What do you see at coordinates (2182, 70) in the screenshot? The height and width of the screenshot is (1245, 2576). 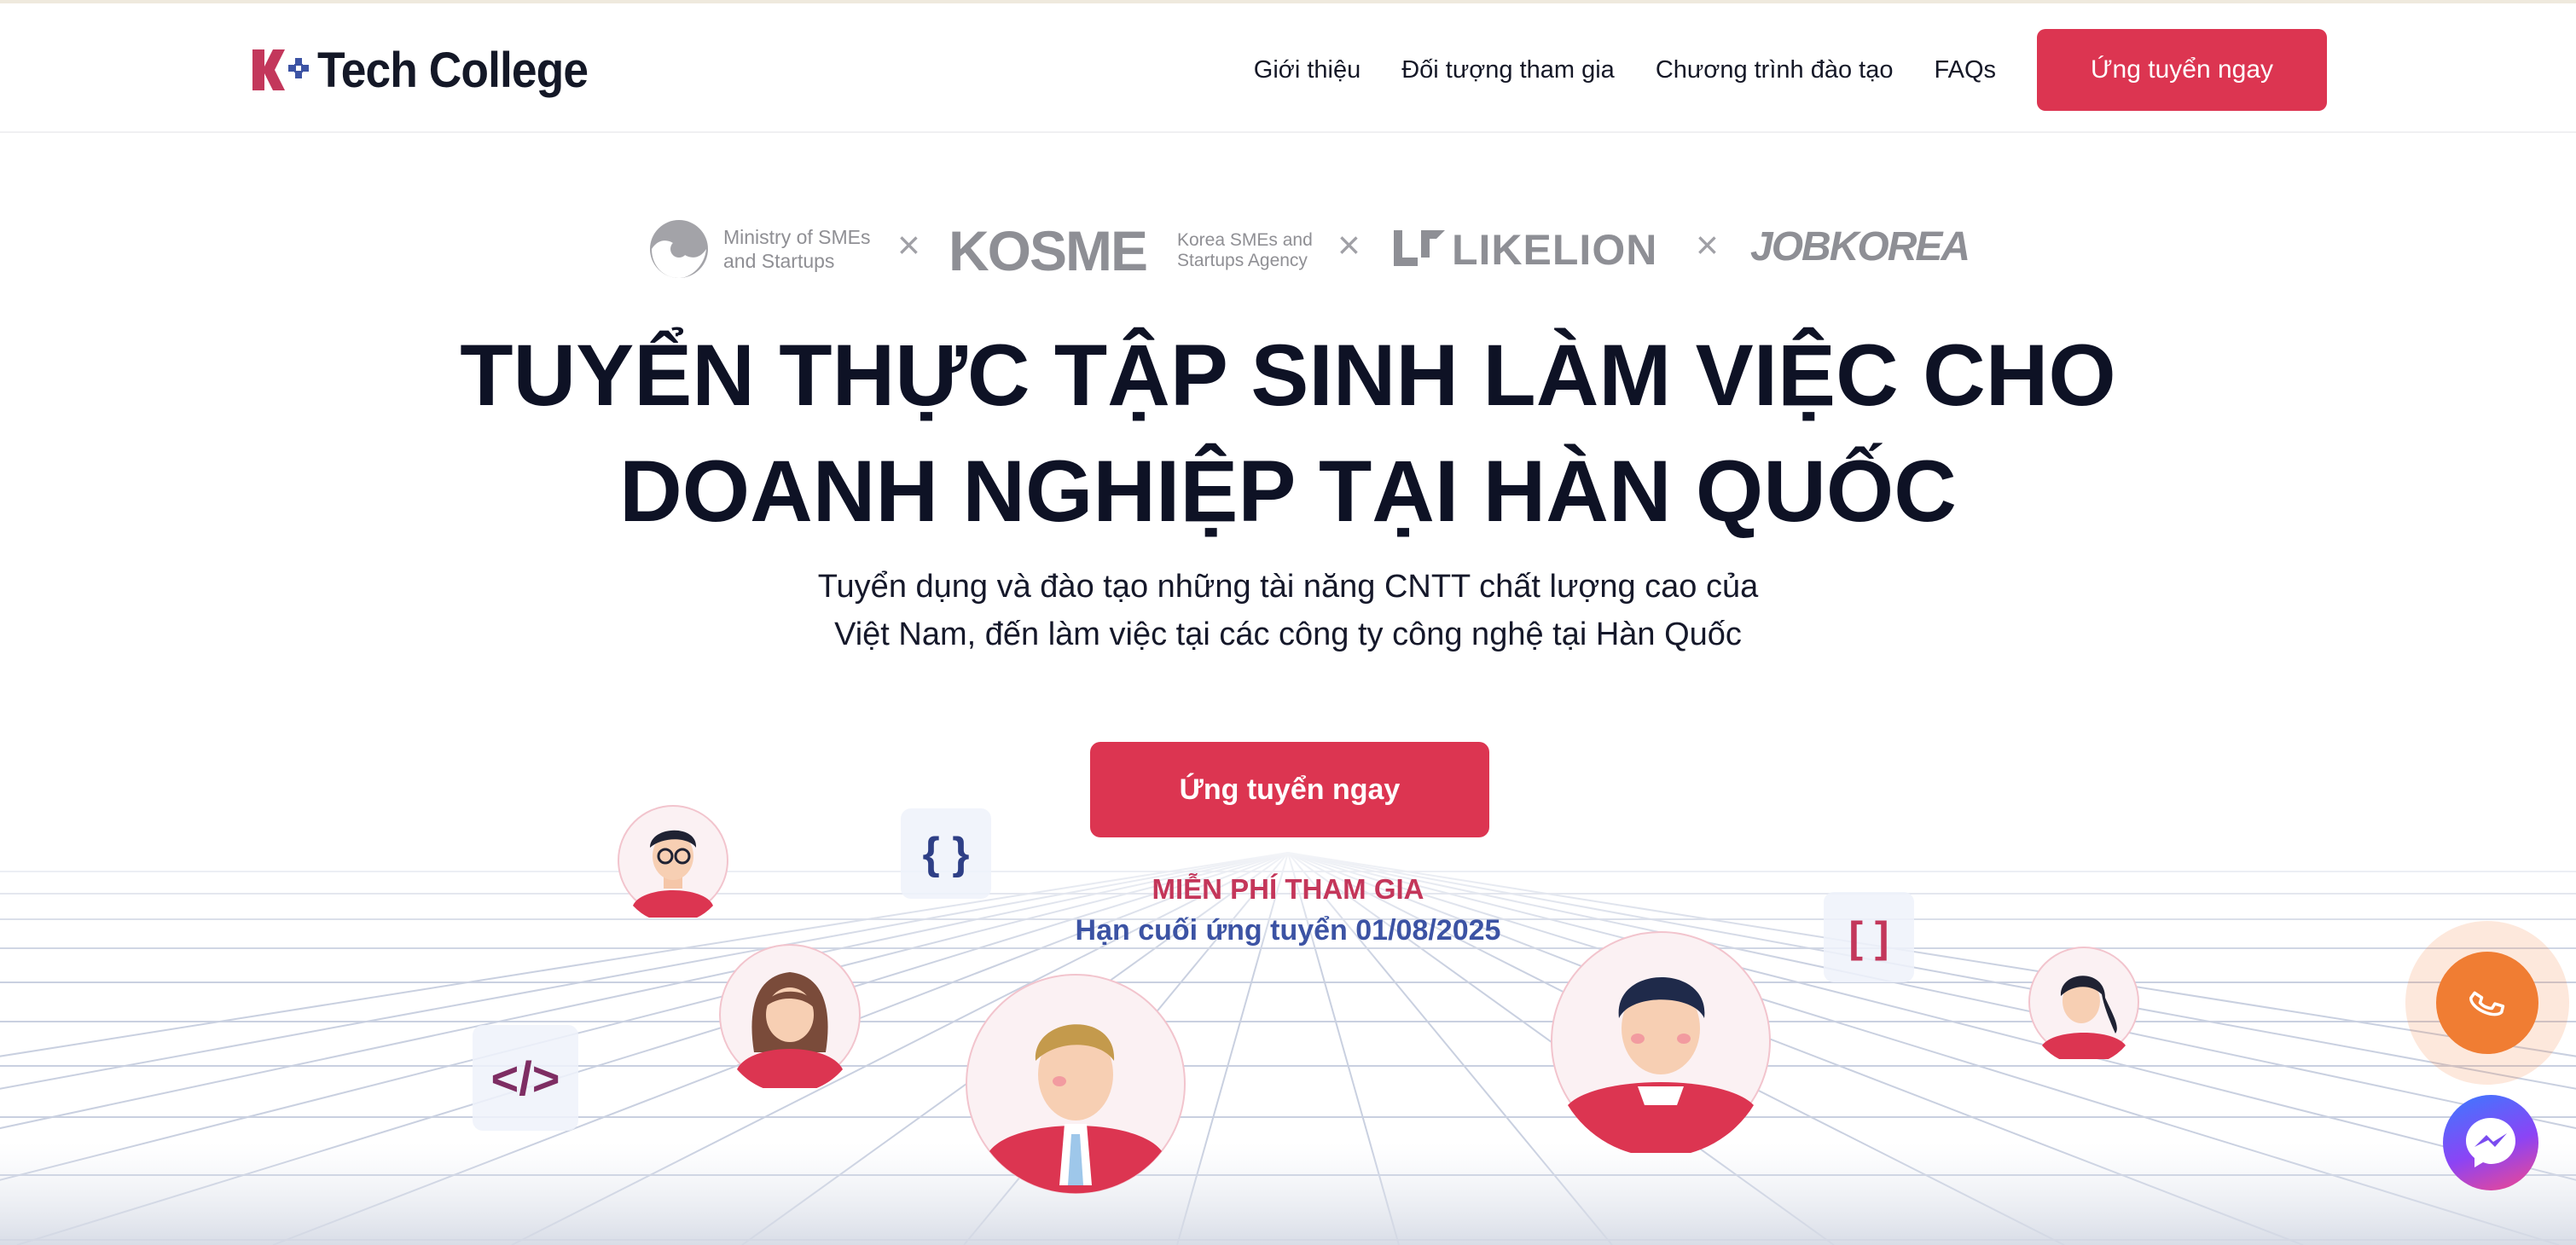 I see `header-apply-button: Ứng tuyển ngay` at bounding box center [2182, 70].